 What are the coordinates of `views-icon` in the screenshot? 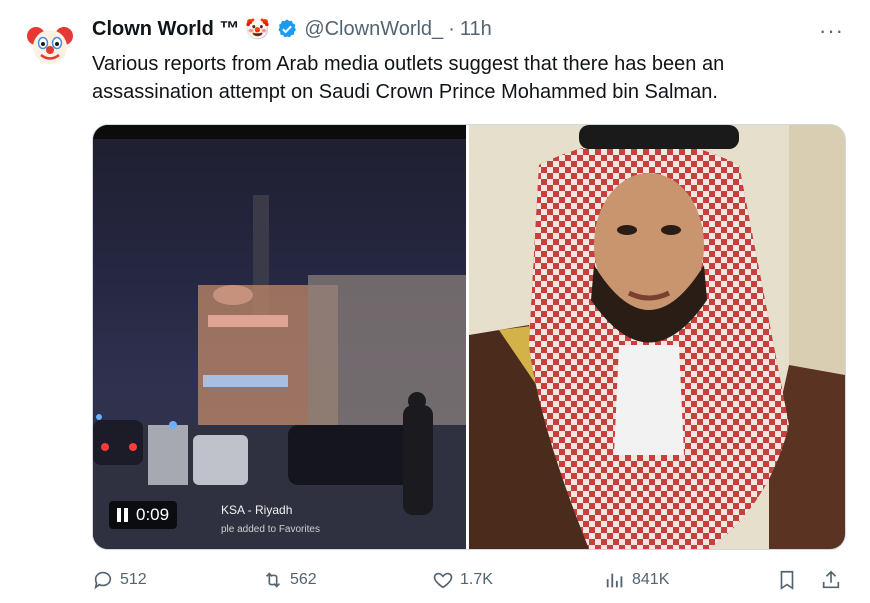 It's located at (614, 580).